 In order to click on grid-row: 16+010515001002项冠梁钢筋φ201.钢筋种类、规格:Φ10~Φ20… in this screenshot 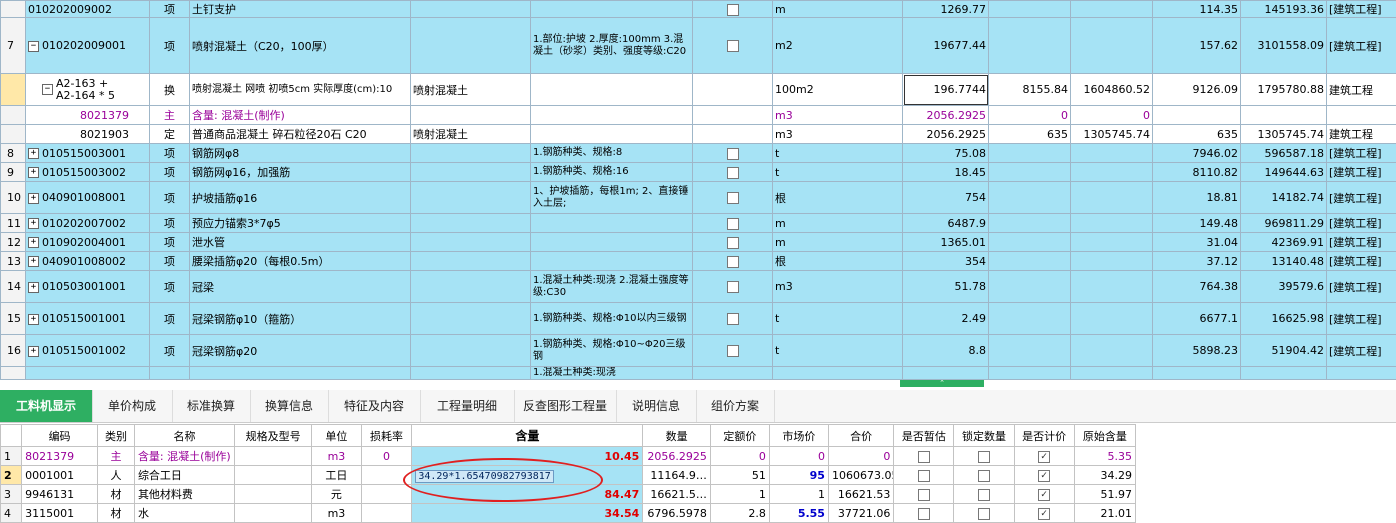, I will do `click(698, 351)`.